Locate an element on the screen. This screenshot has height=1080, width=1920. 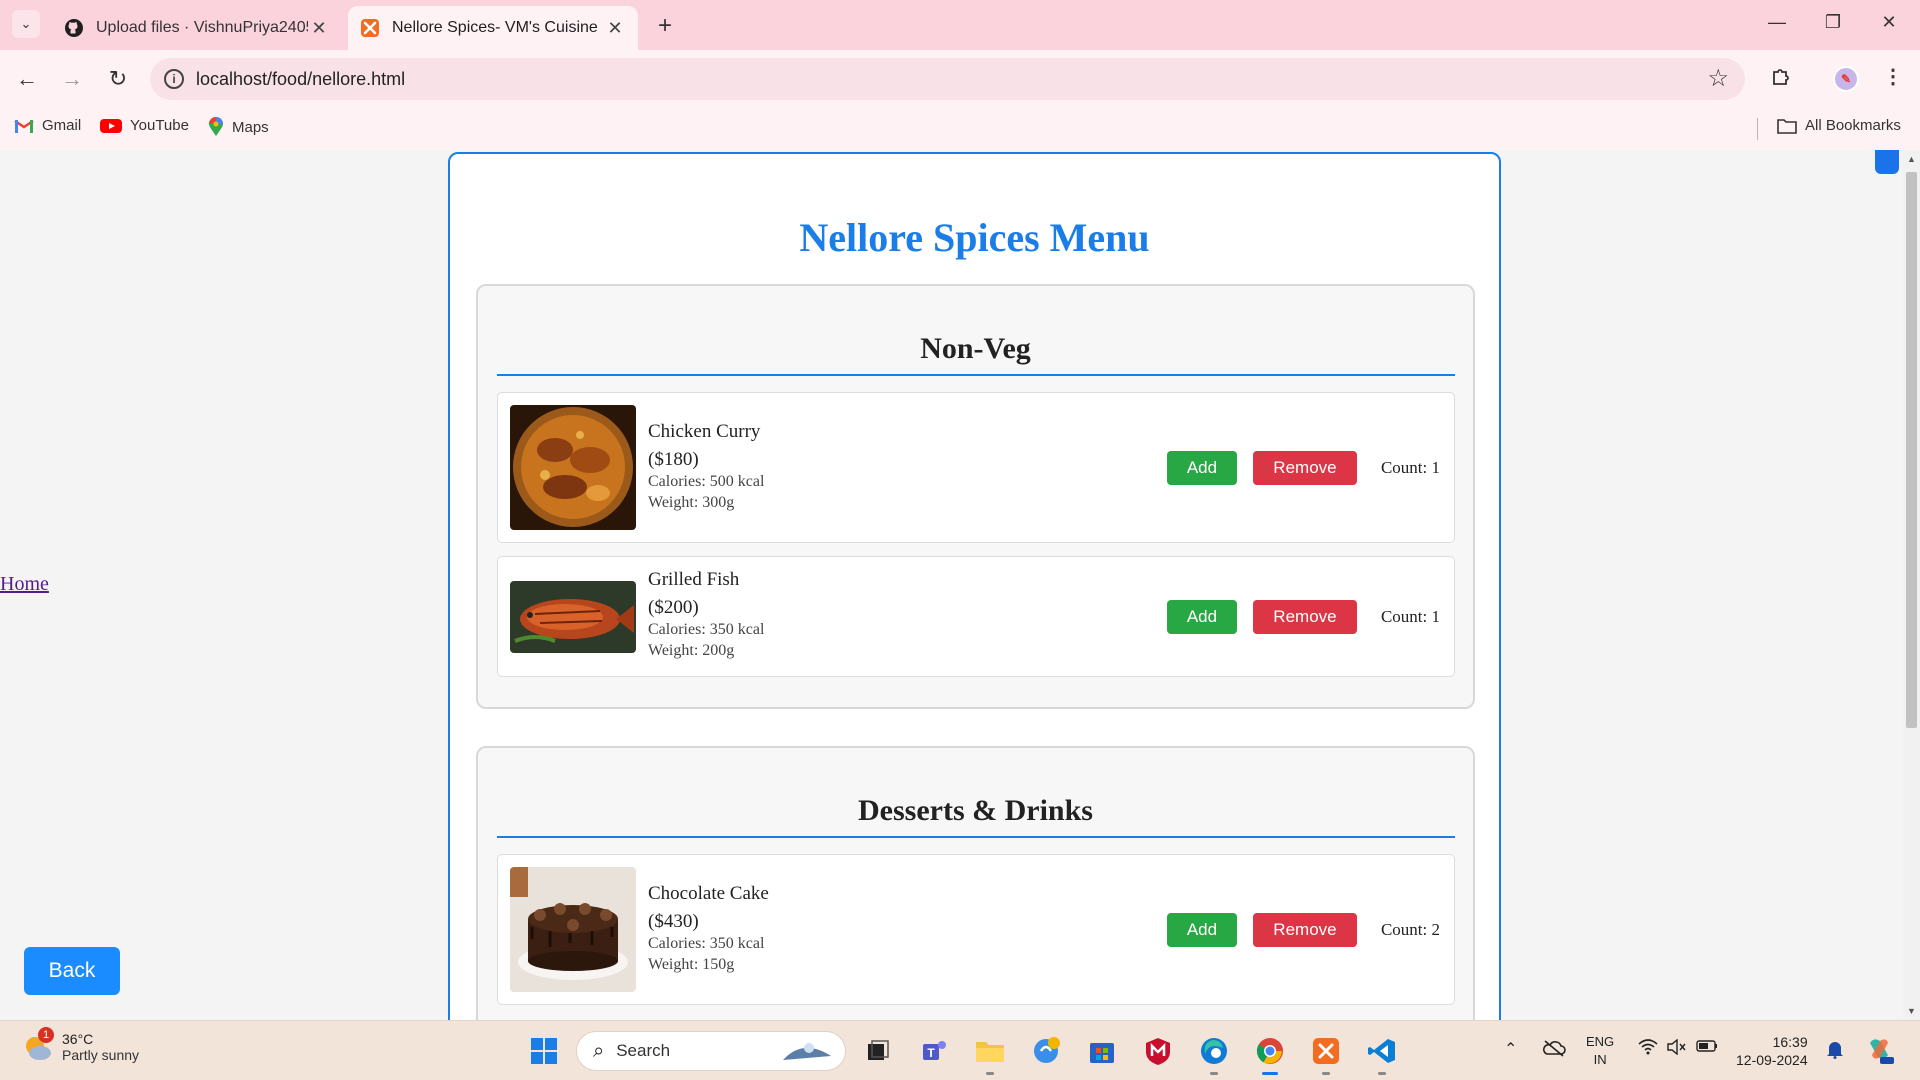
tab-title: Upload files · VishnuPriya2405/ is located at coordinates (202, 27).